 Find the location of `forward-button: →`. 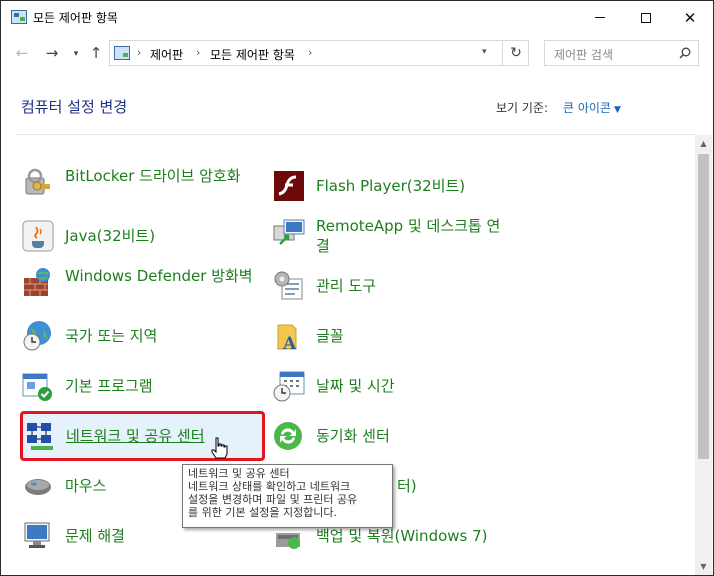

forward-button: → is located at coordinates (52, 53).